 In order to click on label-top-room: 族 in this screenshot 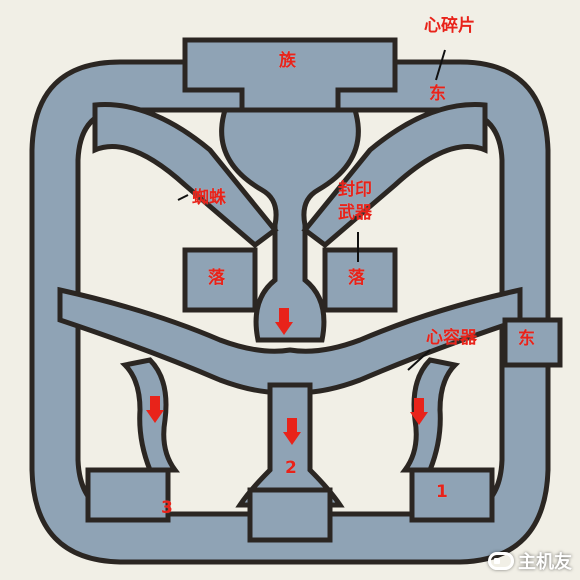, I will do `click(287, 61)`.